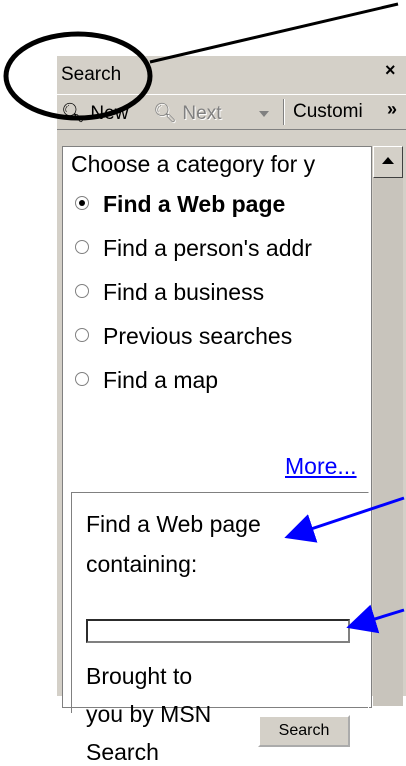 The width and height of the screenshot is (406, 766). I want to click on brought-by-line3: Search, so click(122, 752).